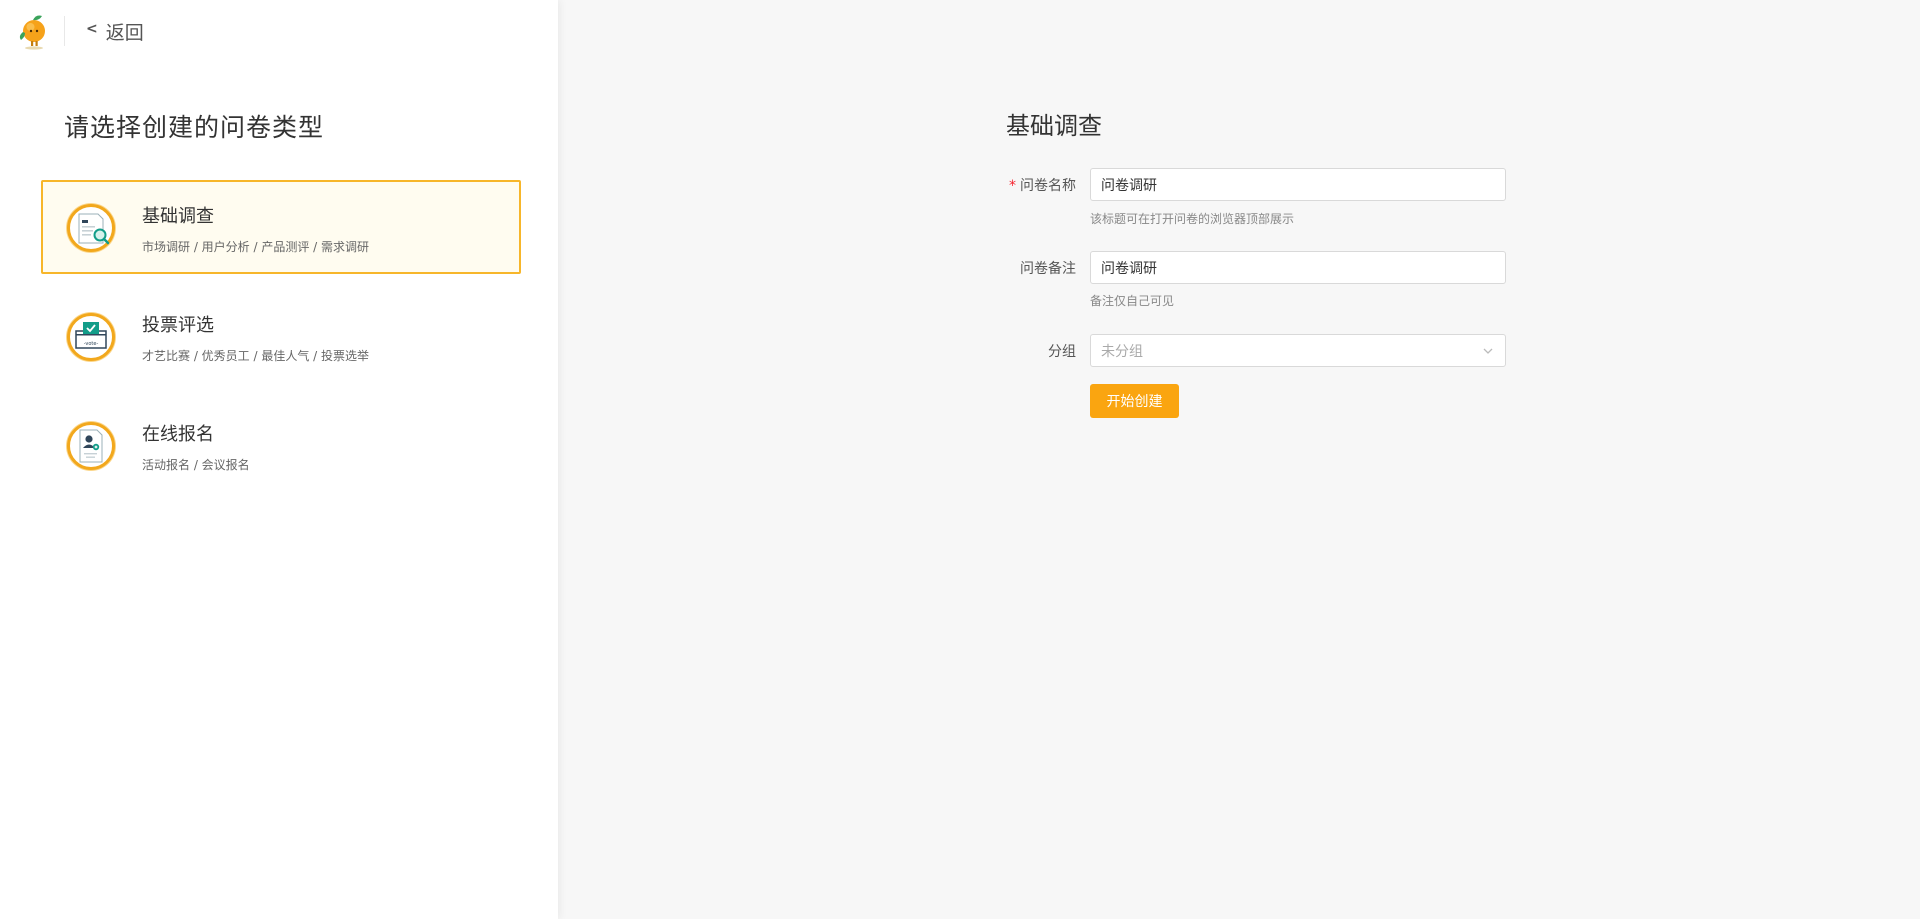 The height and width of the screenshot is (919, 1920). I want to click on group-select: 未分组, so click(1298, 350).